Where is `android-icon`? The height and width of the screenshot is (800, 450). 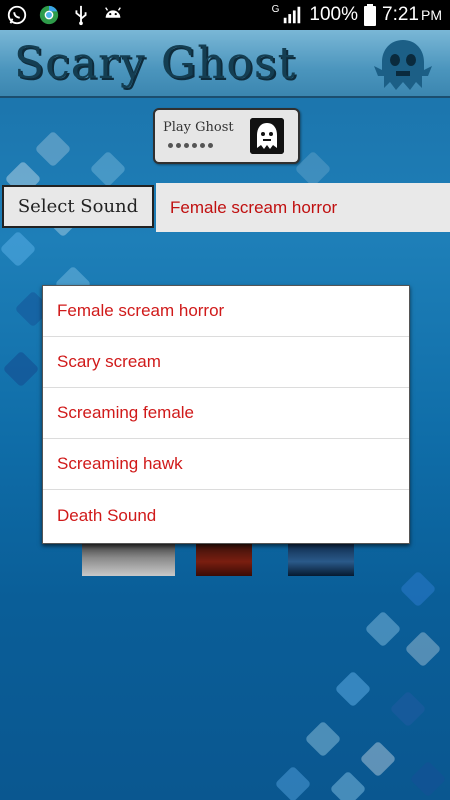
android-icon is located at coordinates (113, 12).